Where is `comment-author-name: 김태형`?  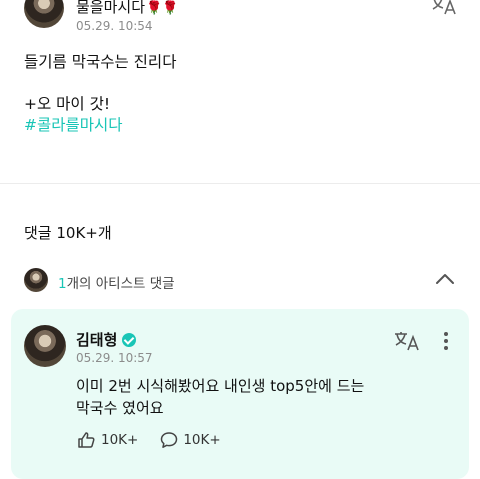
comment-author-name: 김태형 is located at coordinates (97, 340).